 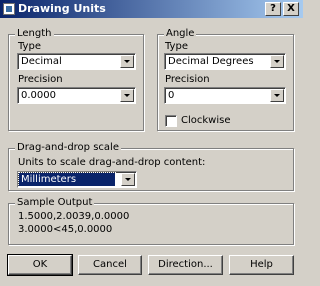 I want to click on length-precision-label: Precision, so click(x=40, y=79).